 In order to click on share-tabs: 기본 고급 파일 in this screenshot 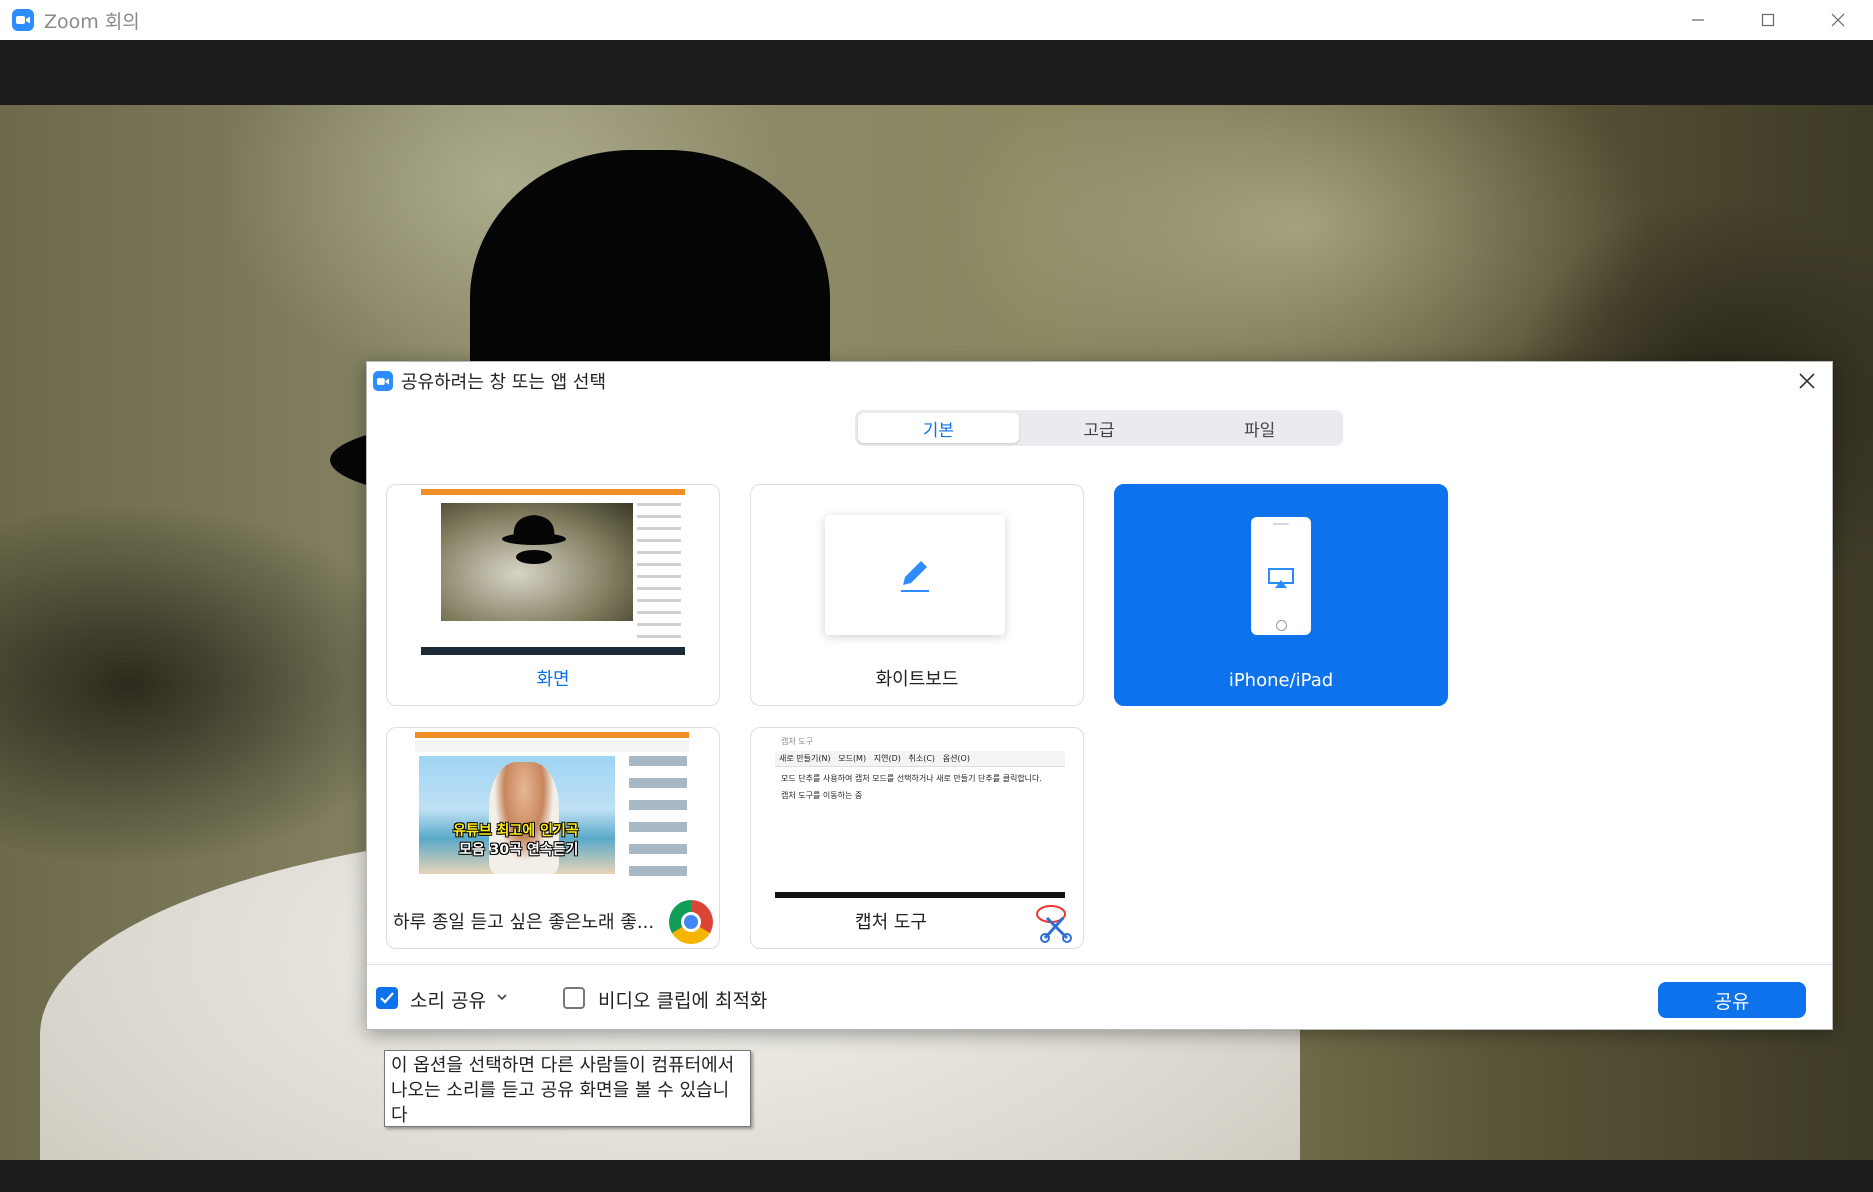, I will do `click(1099, 428)`.